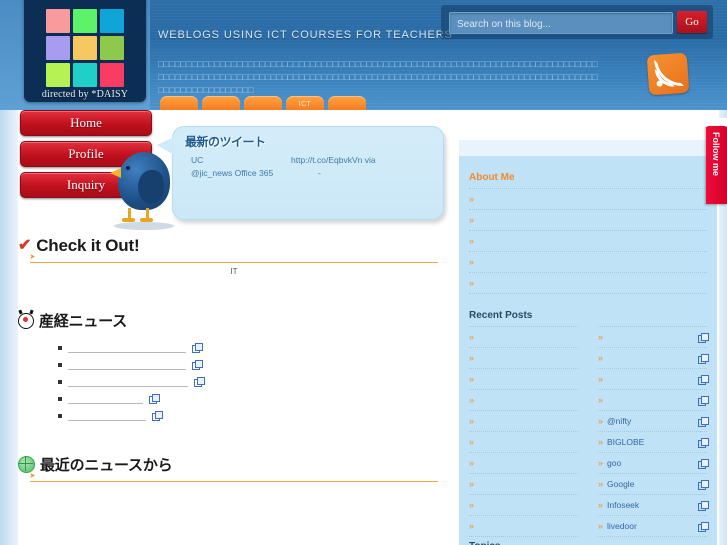 The image size is (727, 545). What do you see at coordinates (128, 220) in the screenshot?
I see `bird-foot-left` at bounding box center [128, 220].